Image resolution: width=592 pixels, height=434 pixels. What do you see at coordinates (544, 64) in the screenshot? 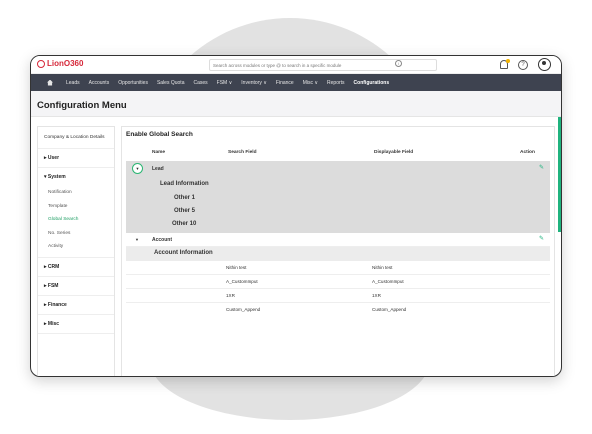
I see `avatar` at bounding box center [544, 64].